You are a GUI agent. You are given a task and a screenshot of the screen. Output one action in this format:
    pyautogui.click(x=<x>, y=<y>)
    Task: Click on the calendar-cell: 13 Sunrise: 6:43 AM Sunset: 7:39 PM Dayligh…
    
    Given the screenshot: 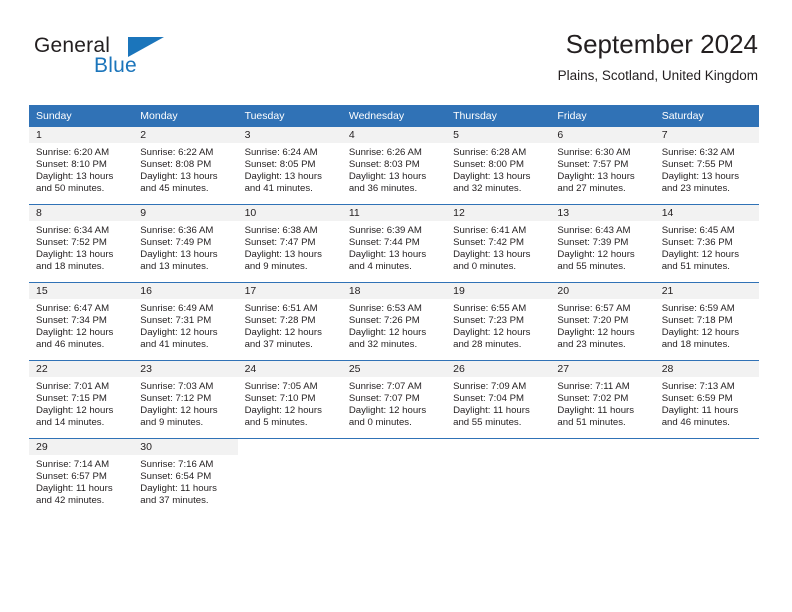 What is the action you would take?
    pyautogui.click(x=602, y=243)
    